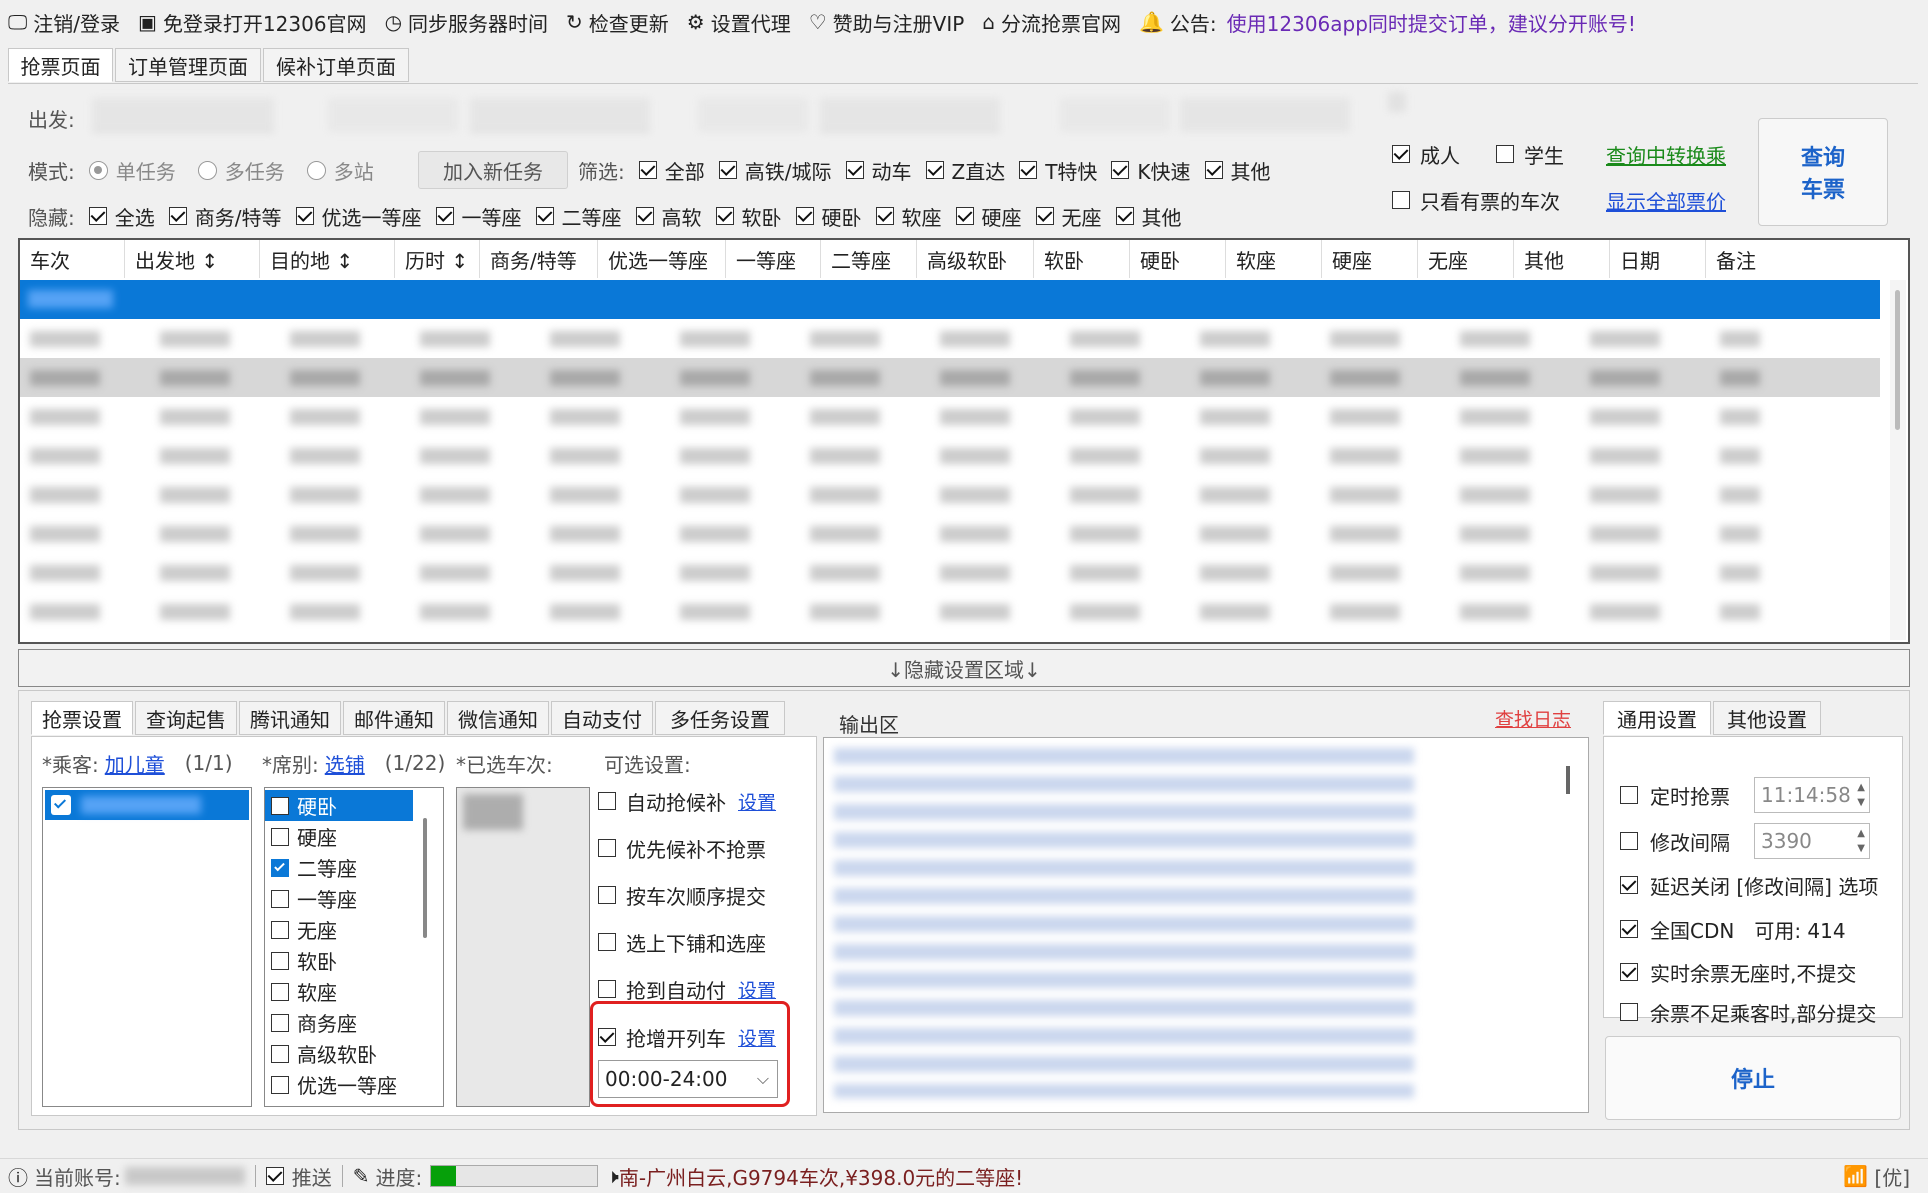 Image resolution: width=1928 pixels, height=1193 pixels. Describe the element at coordinates (311, 1022) in the screenshot. I see `seat-option-business: 商务座` at that location.